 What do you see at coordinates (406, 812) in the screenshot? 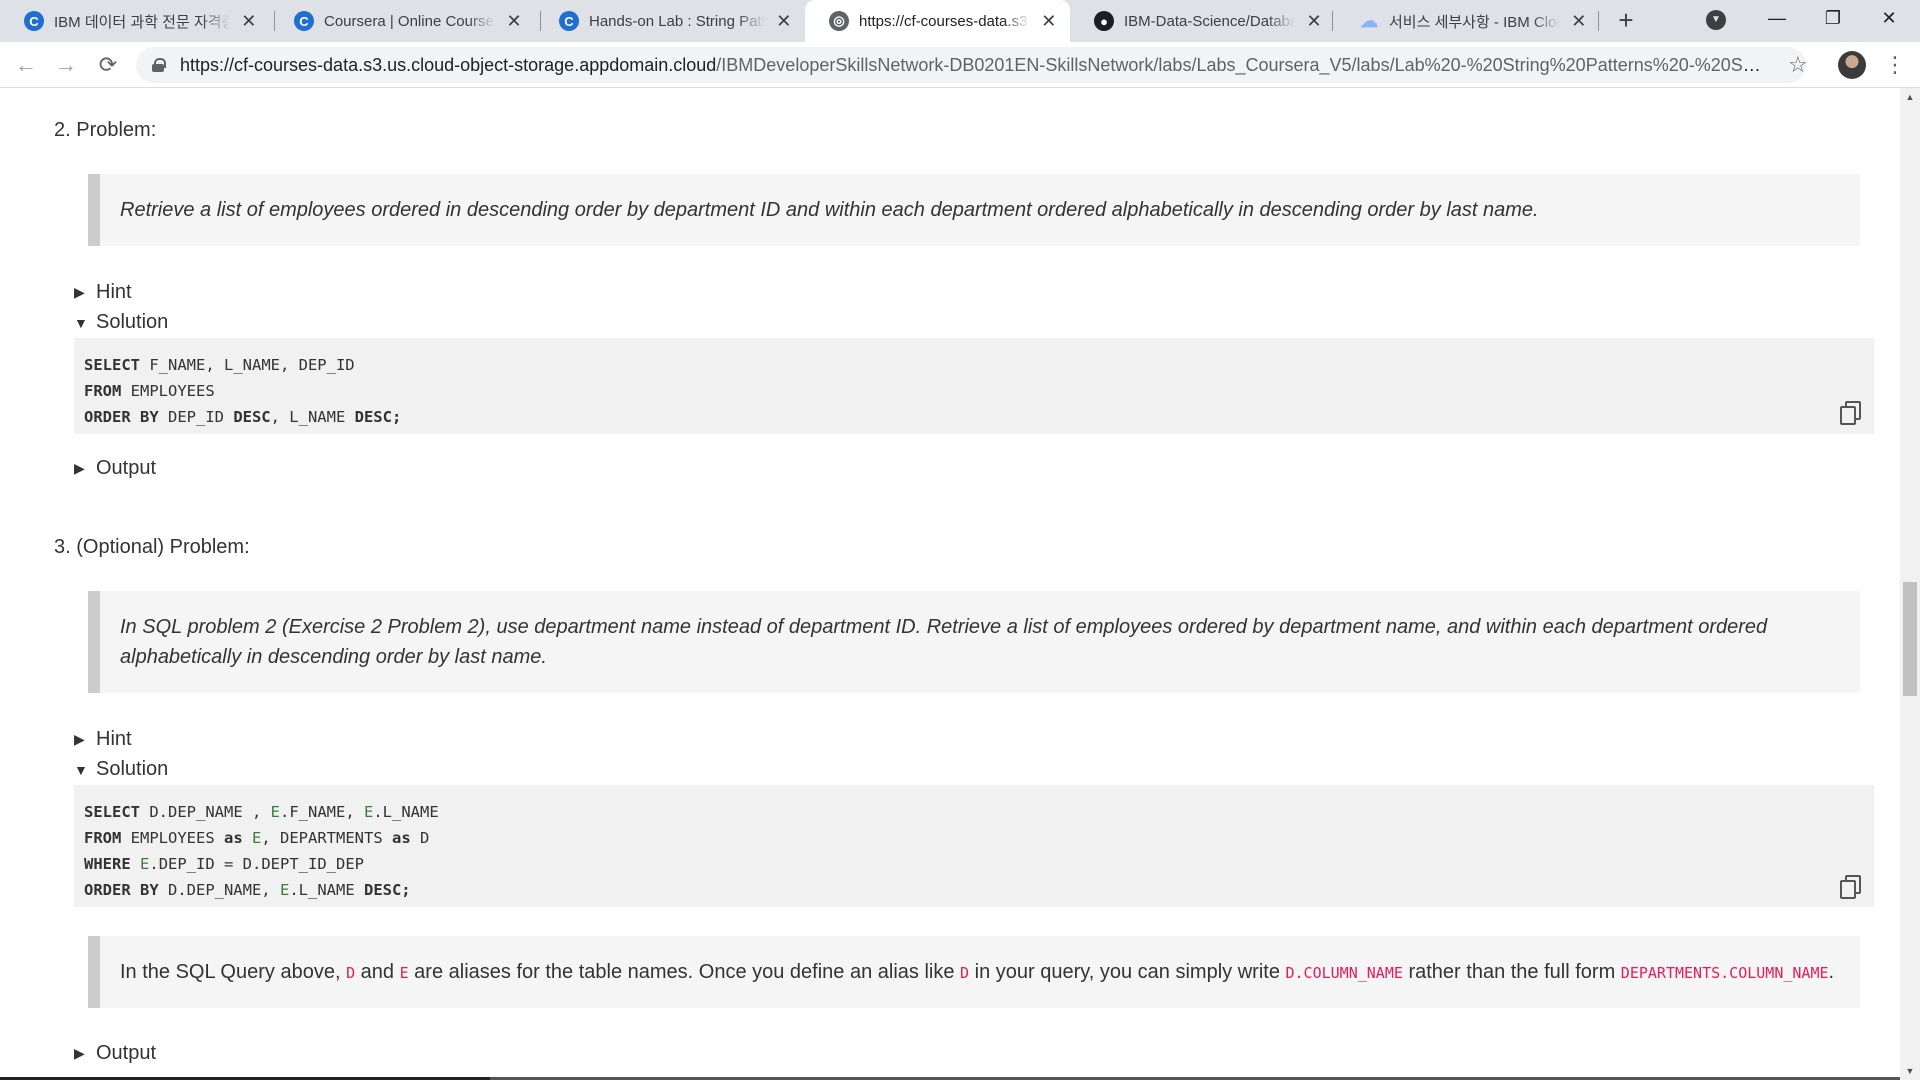
I see `sql-text: .L_NAME` at bounding box center [406, 812].